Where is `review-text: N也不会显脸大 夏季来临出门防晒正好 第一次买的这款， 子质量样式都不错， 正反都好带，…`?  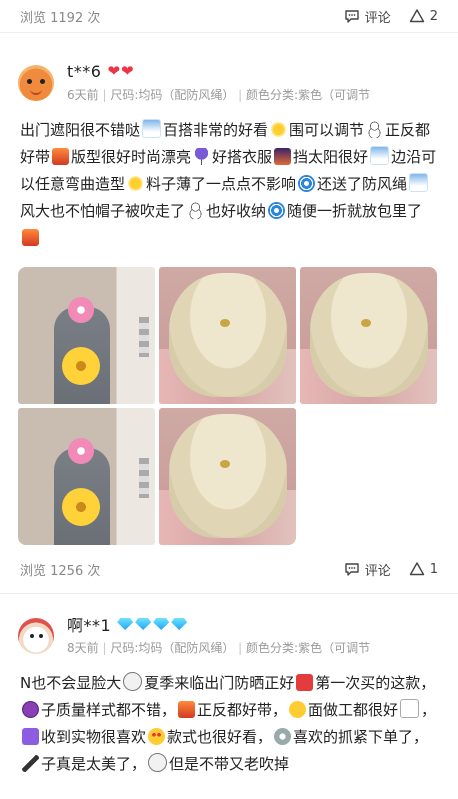 review-text: N也不会显脸大 夏季来临出门防晒正好 第一次买的这款， 子质量样式都不错， 正反都好带，… is located at coordinates (230, 724).